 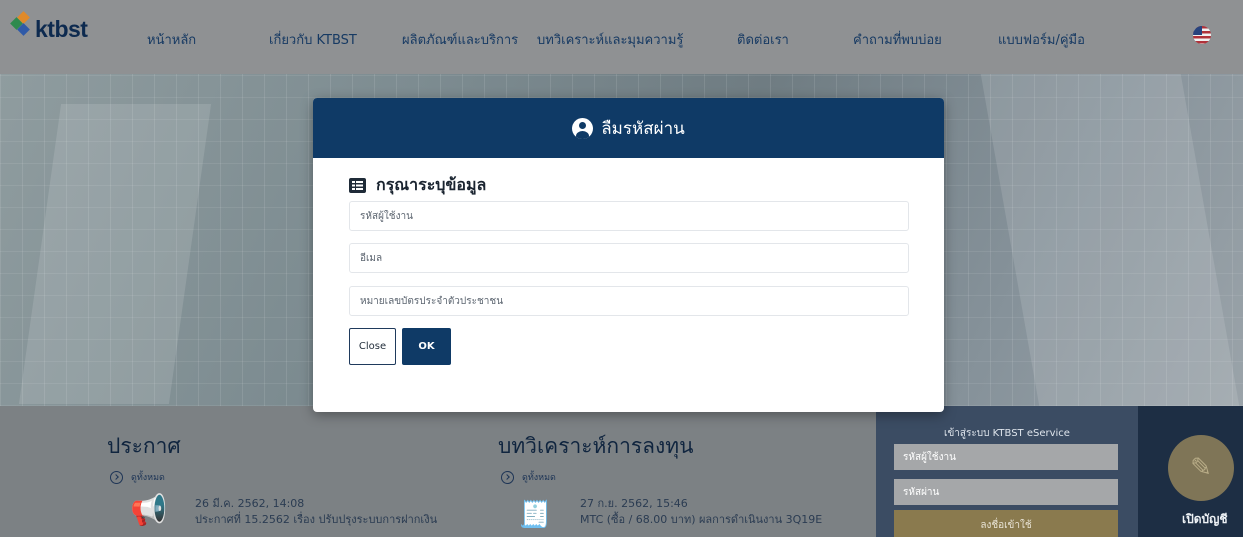 What do you see at coordinates (897, 39) in the screenshot?
I see `nav-item-faq: คำถามที่พบบ่อย` at bounding box center [897, 39].